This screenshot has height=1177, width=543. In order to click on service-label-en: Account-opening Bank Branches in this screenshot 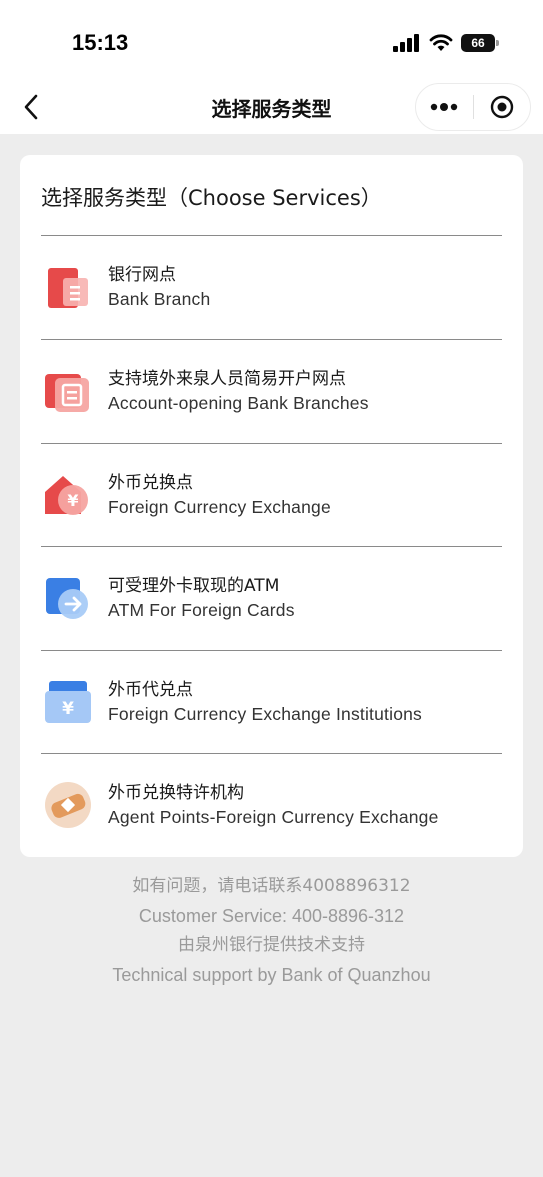, I will do `click(238, 403)`.